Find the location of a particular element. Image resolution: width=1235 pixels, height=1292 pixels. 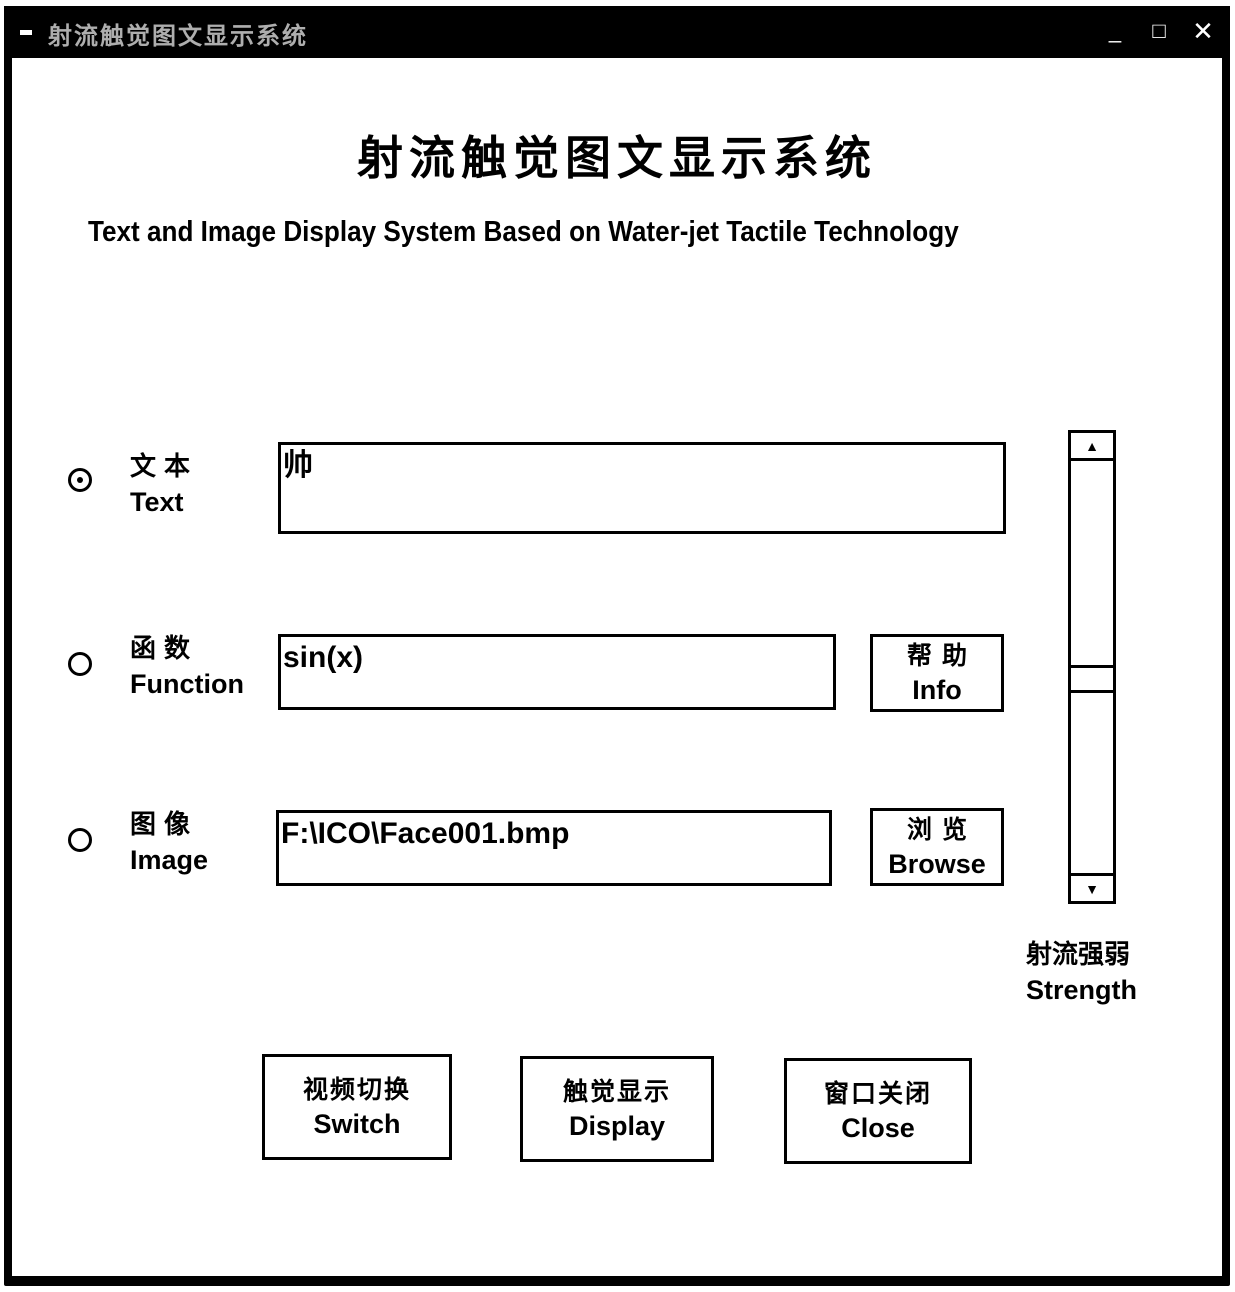

scroll-track is located at coordinates (1092, 667).